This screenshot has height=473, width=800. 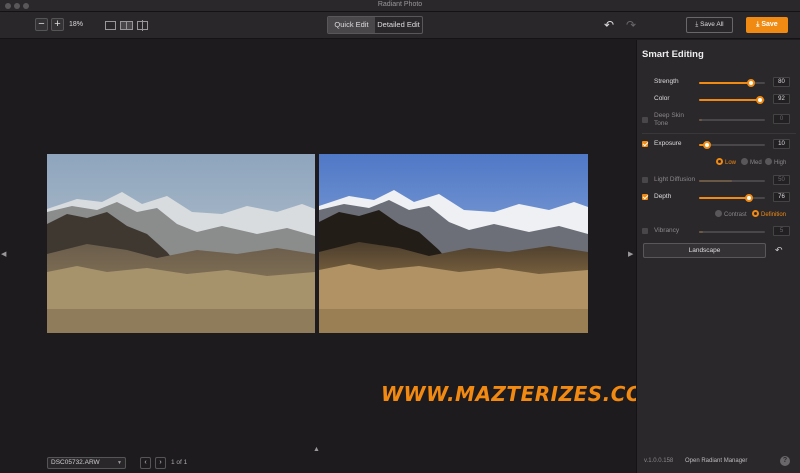 I want to click on depth-definition-radio: Definition, so click(x=769, y=214).